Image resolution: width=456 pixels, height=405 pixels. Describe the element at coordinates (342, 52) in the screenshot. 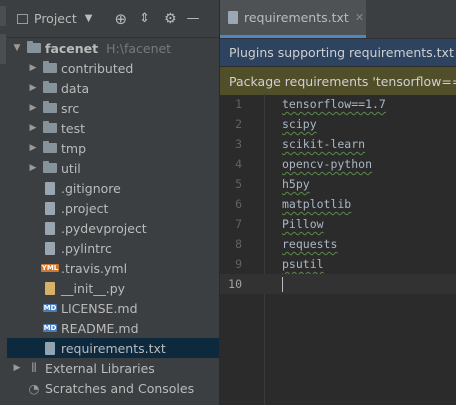

I see `plugins-banner-text: Plugins supporting requirements.txt file` at that location.